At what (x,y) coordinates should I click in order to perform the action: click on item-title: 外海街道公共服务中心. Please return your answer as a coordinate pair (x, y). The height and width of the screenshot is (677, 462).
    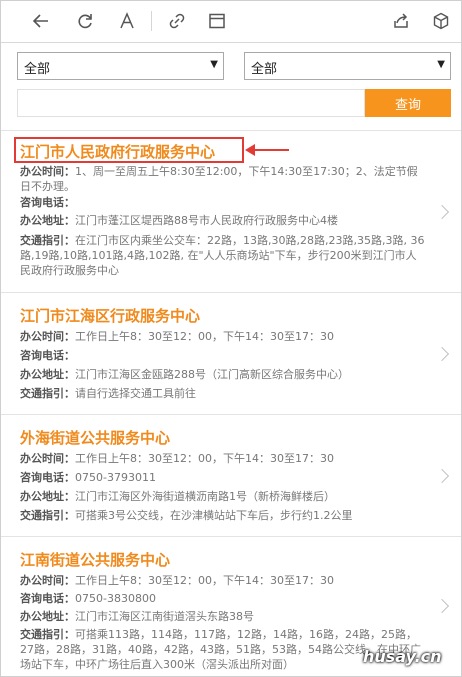
    Looking at the image, I should click on (95, 437).